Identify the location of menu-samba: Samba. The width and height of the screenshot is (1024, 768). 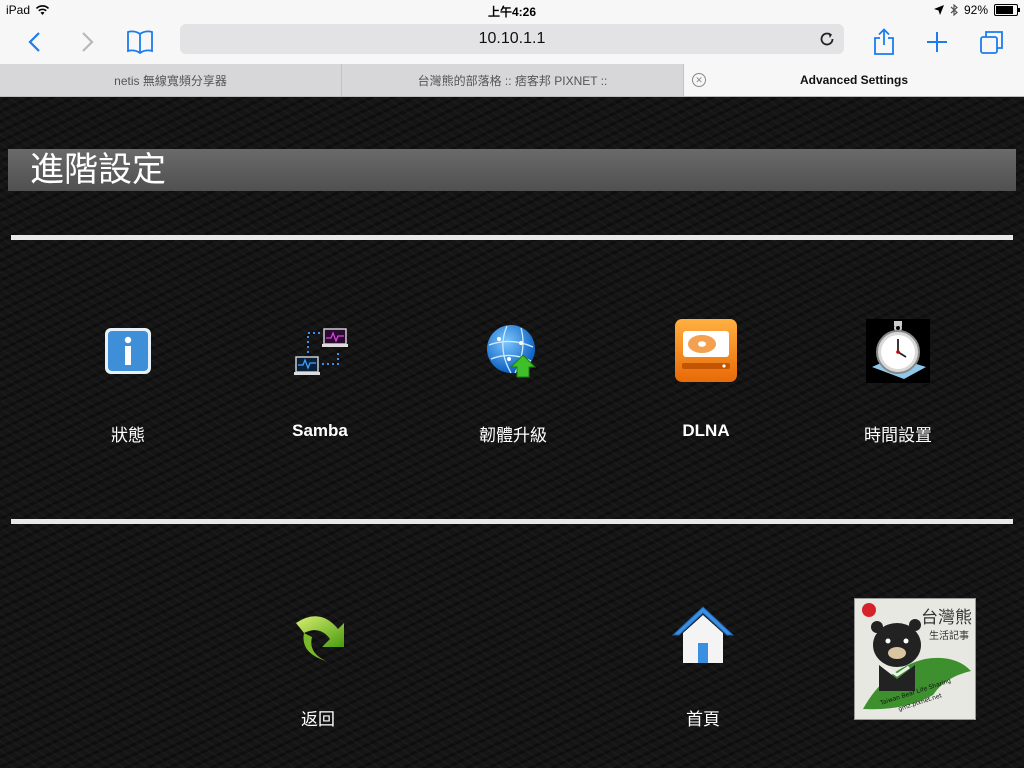
(320, 380).